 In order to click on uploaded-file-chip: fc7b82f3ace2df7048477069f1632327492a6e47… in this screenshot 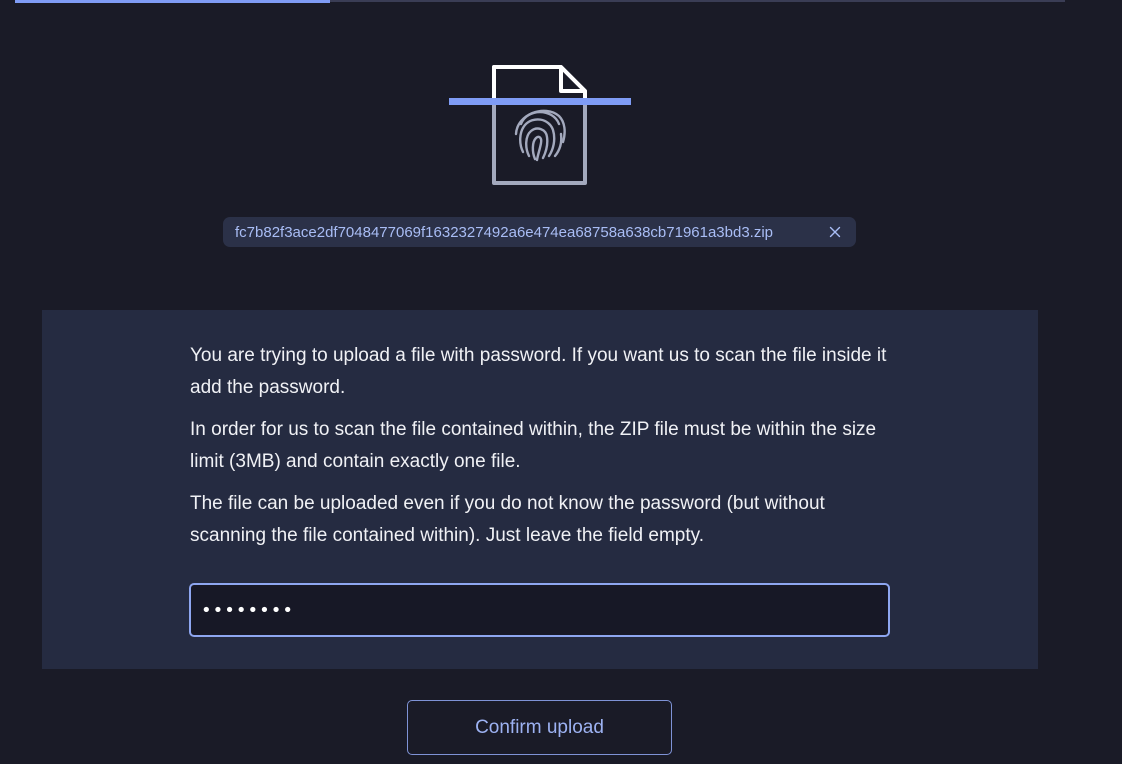, I will do `click(539, 232)`.